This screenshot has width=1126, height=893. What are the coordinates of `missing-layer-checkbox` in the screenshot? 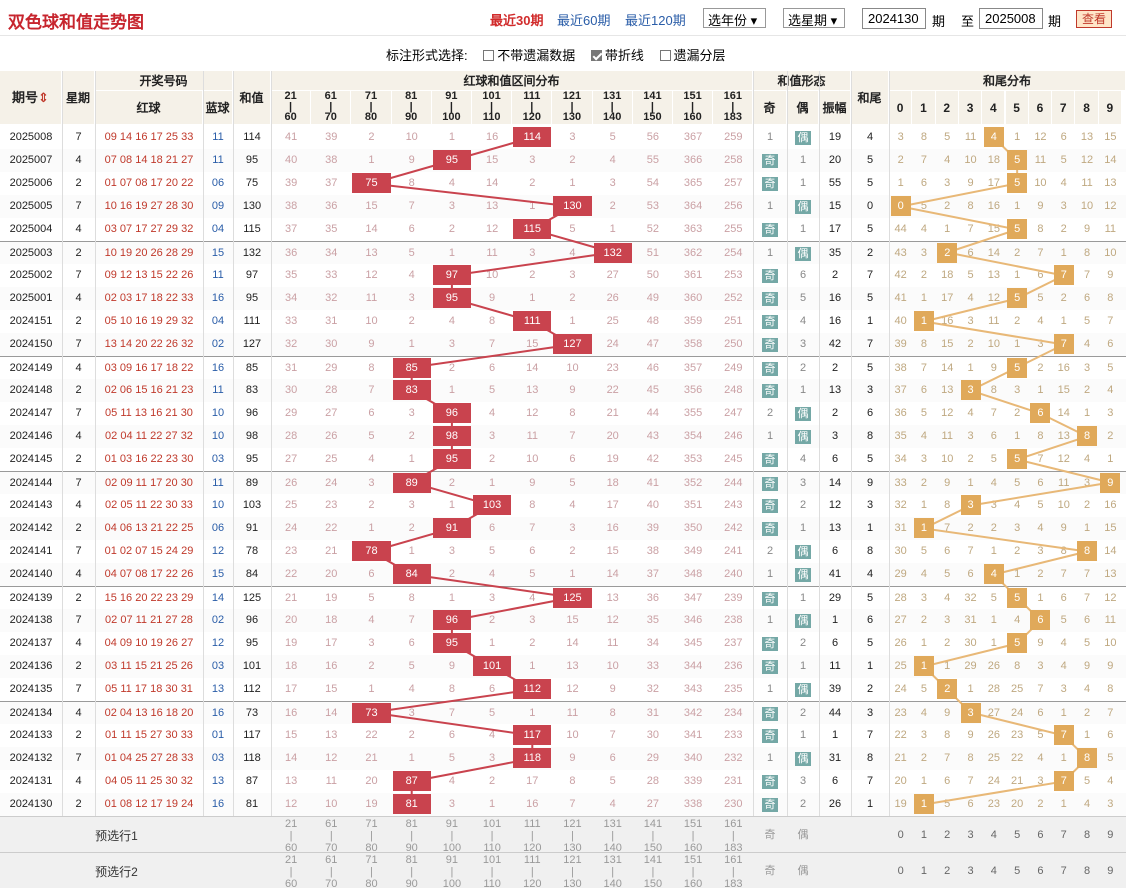 It's located at (665, 55).